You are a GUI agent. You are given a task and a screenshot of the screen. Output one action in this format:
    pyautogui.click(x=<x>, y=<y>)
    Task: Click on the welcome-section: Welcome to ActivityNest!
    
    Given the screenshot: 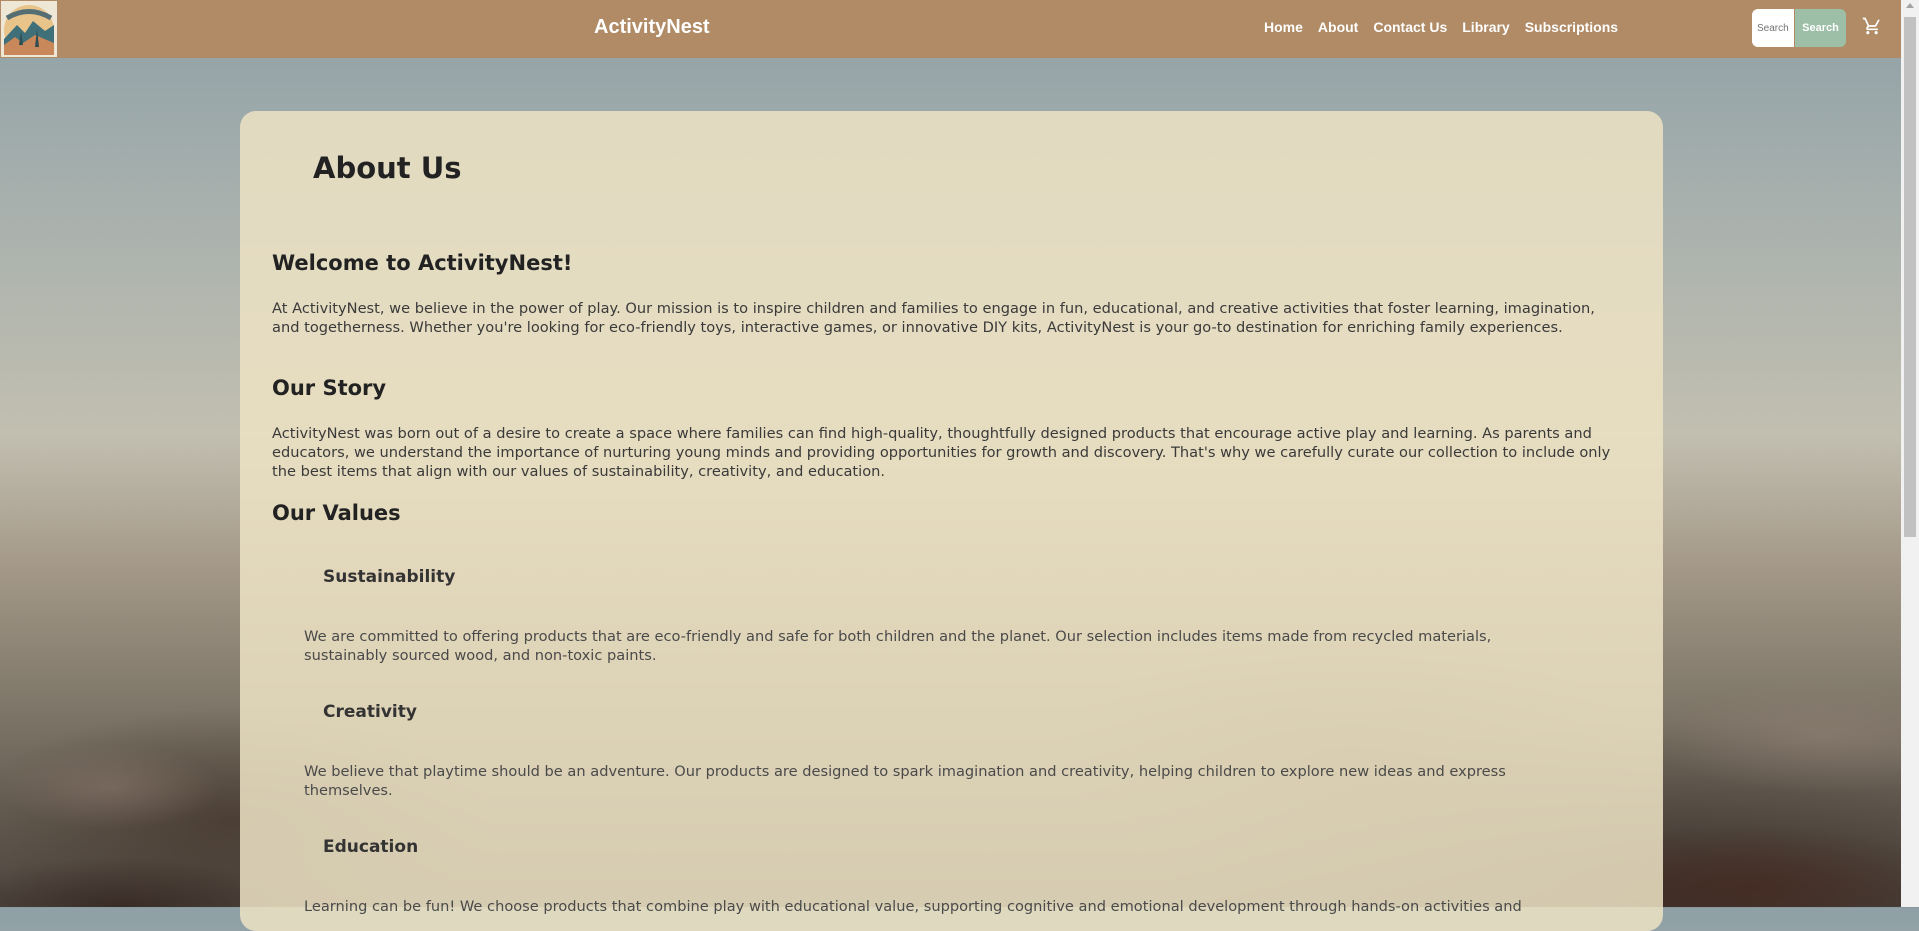 What is the action you would take?
    pyautogui.click(x=942, y=263)
    